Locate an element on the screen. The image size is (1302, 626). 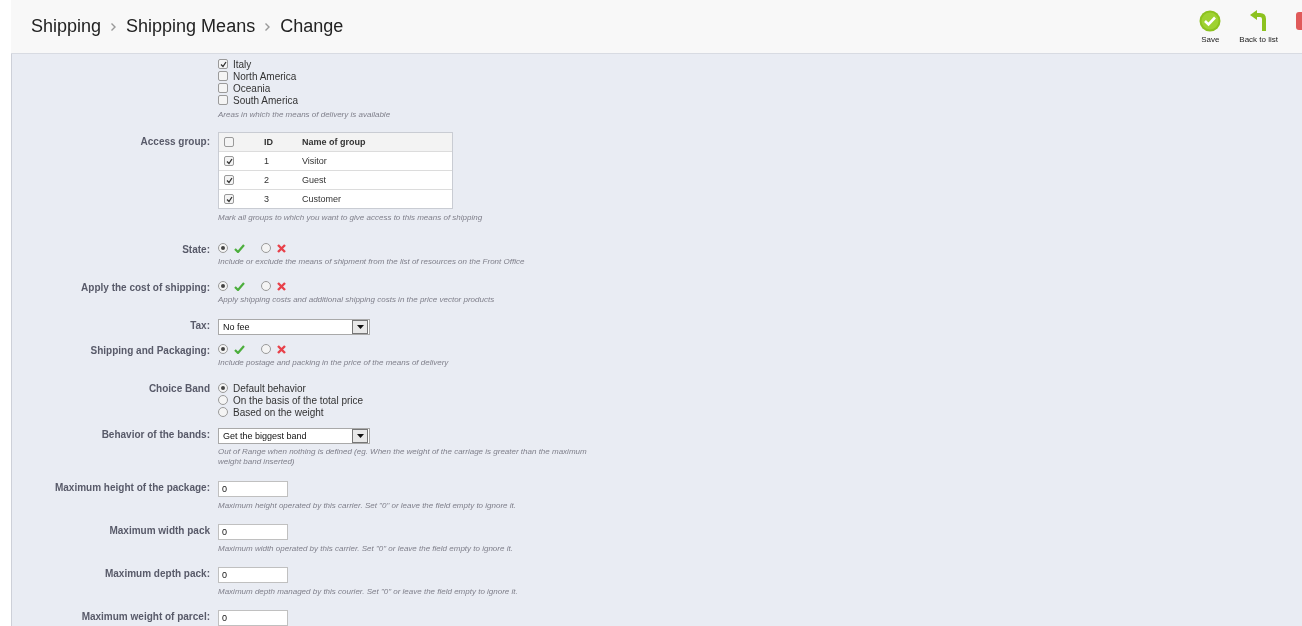
help-text: Apply shipping costs and additional shipping costs in the price vector products is located at coordinates (356, 300).